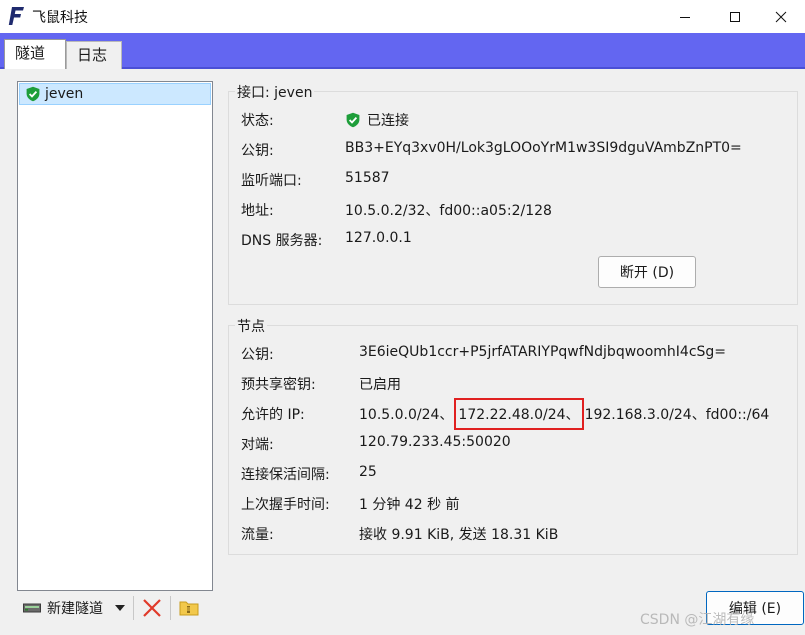 The height and width of the screenshot is (635, 805). I want to click on title-bar: 飞鼠科技, so click(402, 16).